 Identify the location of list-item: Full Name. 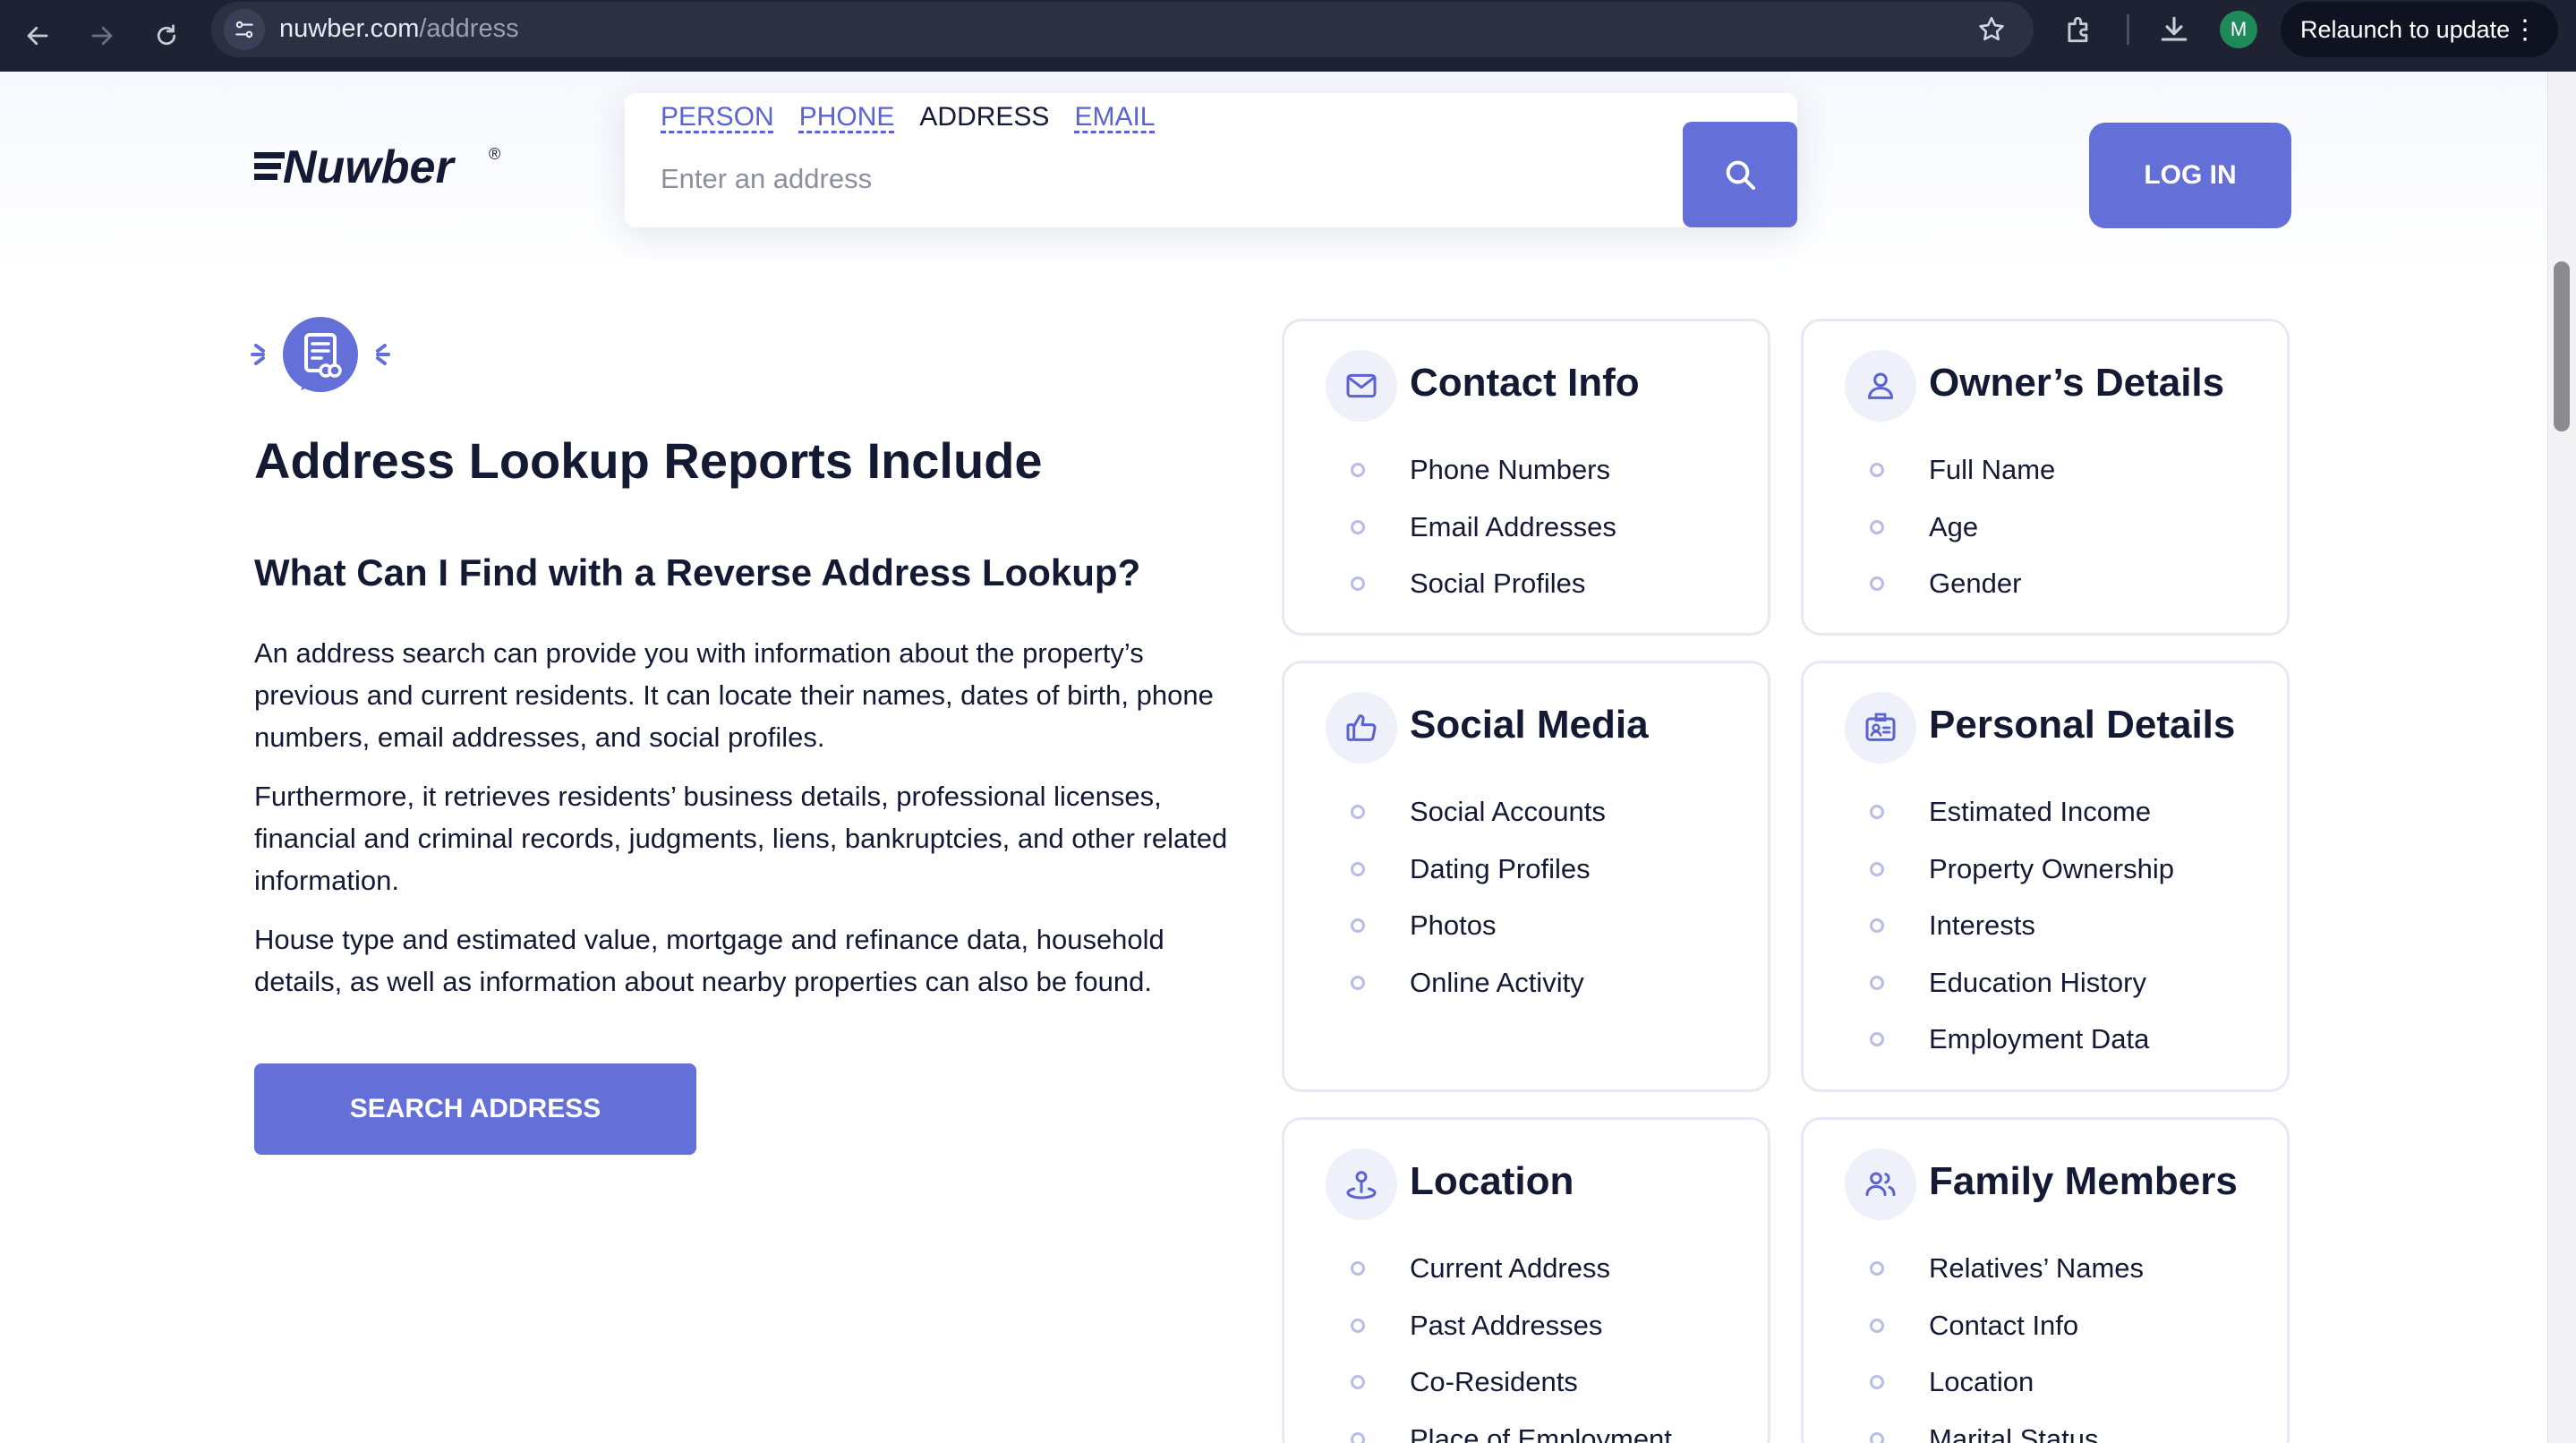
(1962, 482).